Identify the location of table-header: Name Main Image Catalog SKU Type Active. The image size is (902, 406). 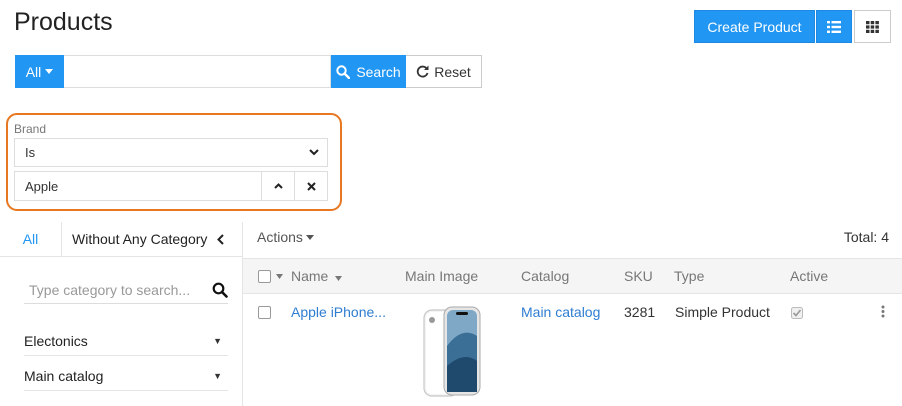
(572, 276).